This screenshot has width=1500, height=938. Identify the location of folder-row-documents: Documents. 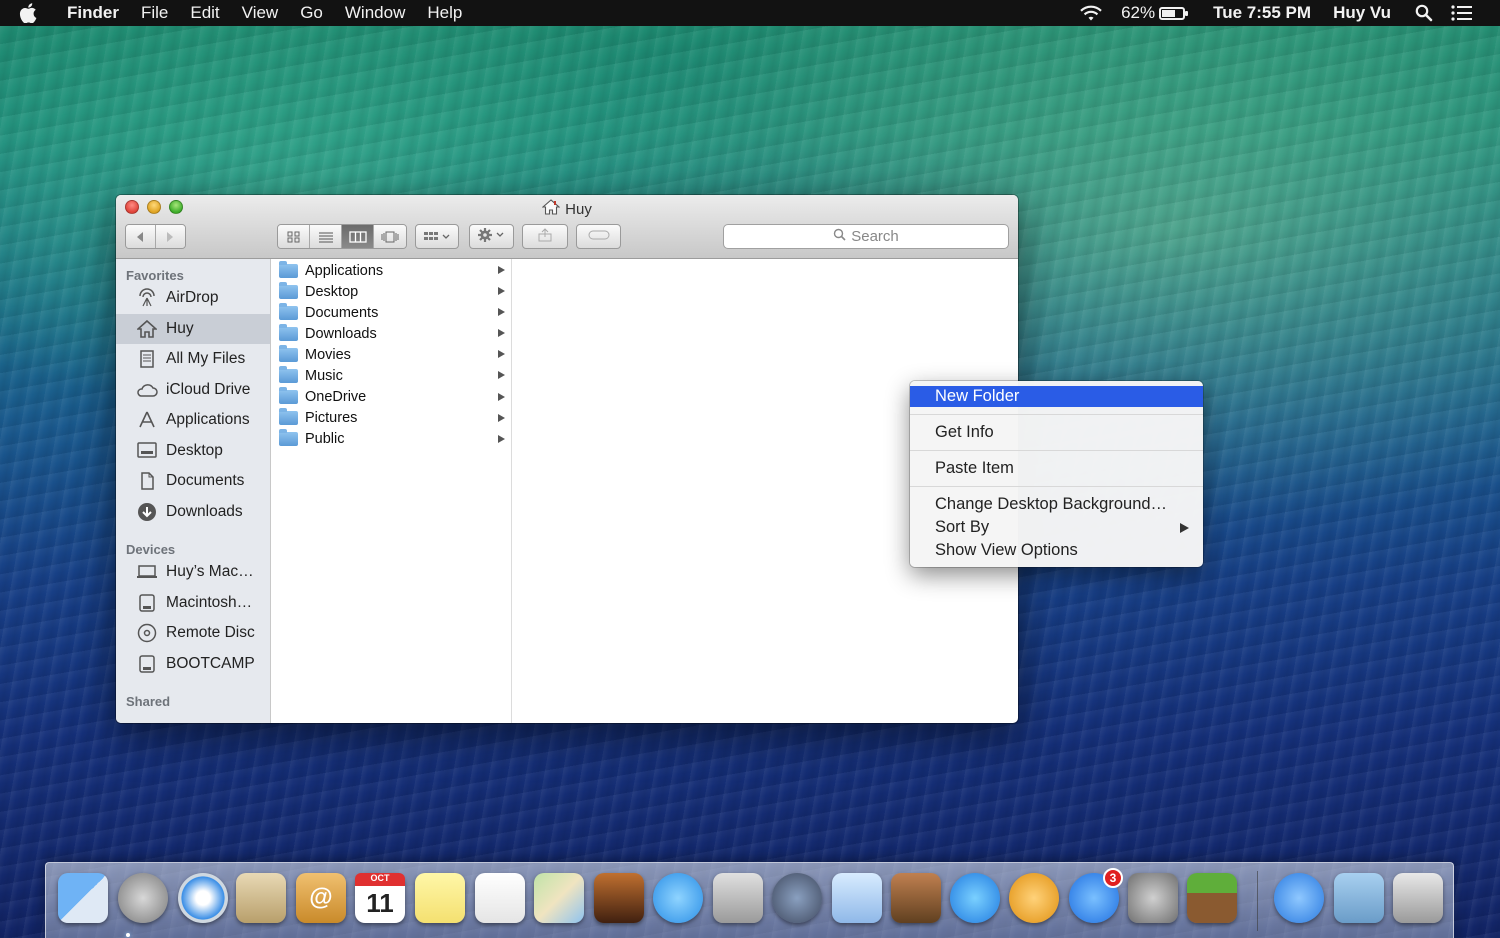
(391, 312).